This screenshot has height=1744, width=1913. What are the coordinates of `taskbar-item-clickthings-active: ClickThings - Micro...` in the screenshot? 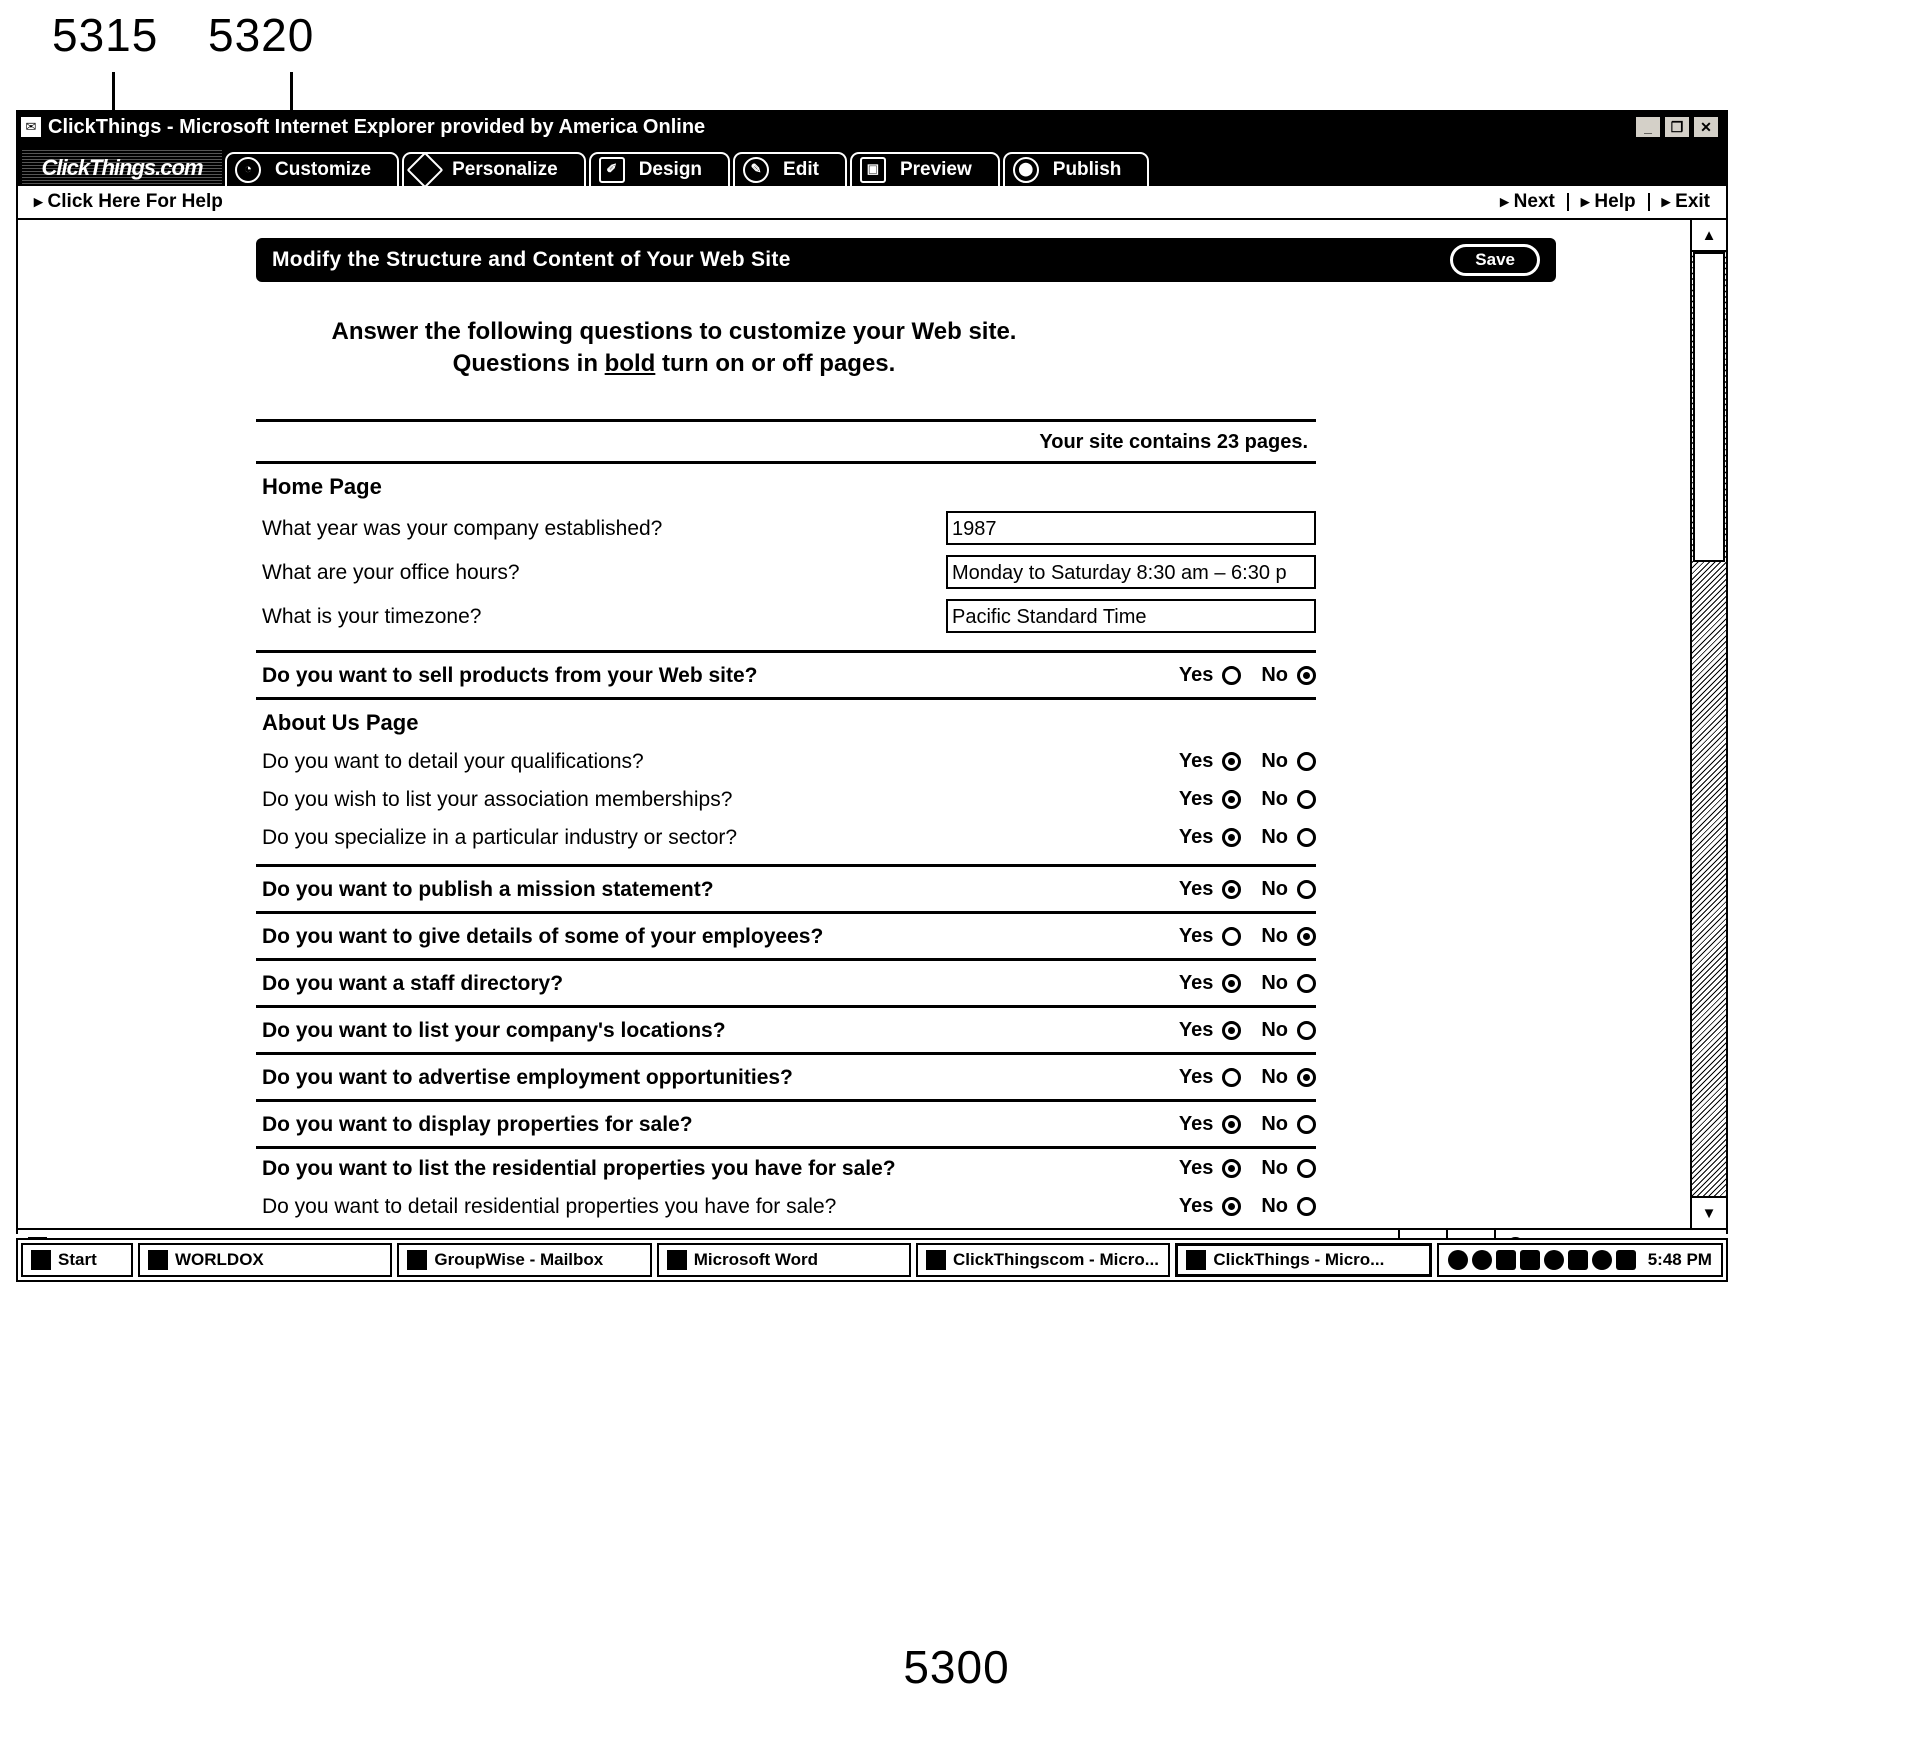 It's located at (1303, 1260).